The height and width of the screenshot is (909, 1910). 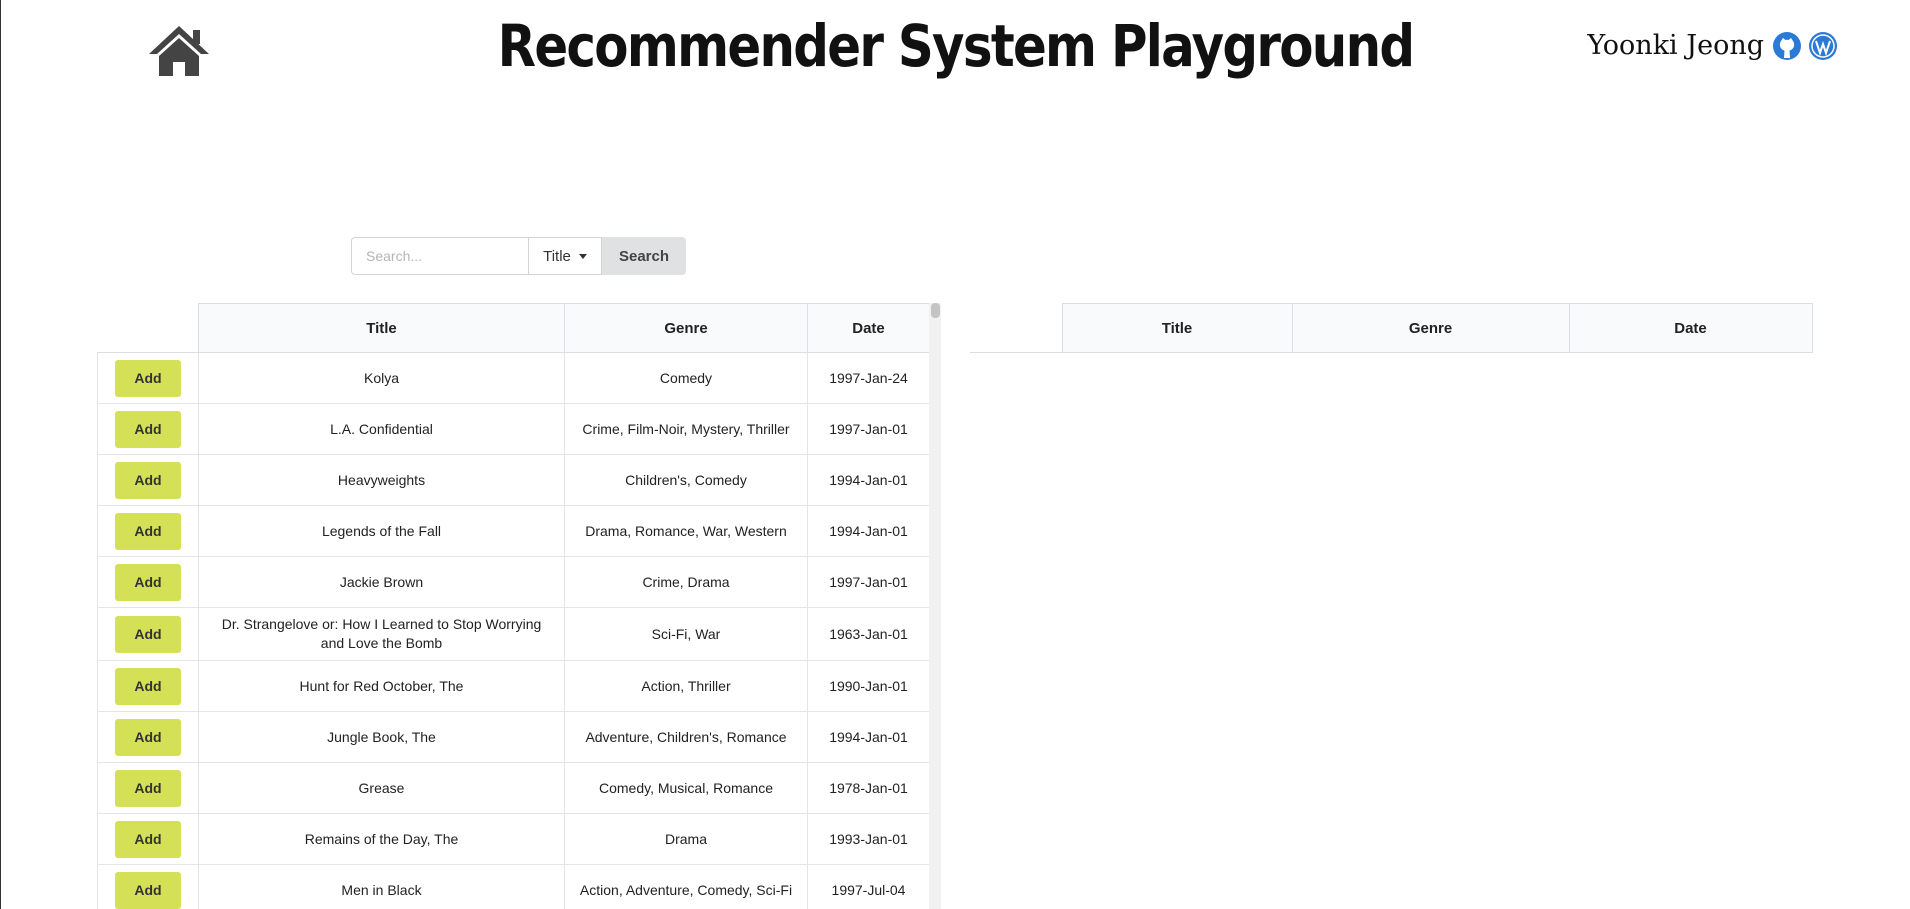 I want to click on movie-genre: Comedy, Musical, Romance, so click(x=686, y=788).